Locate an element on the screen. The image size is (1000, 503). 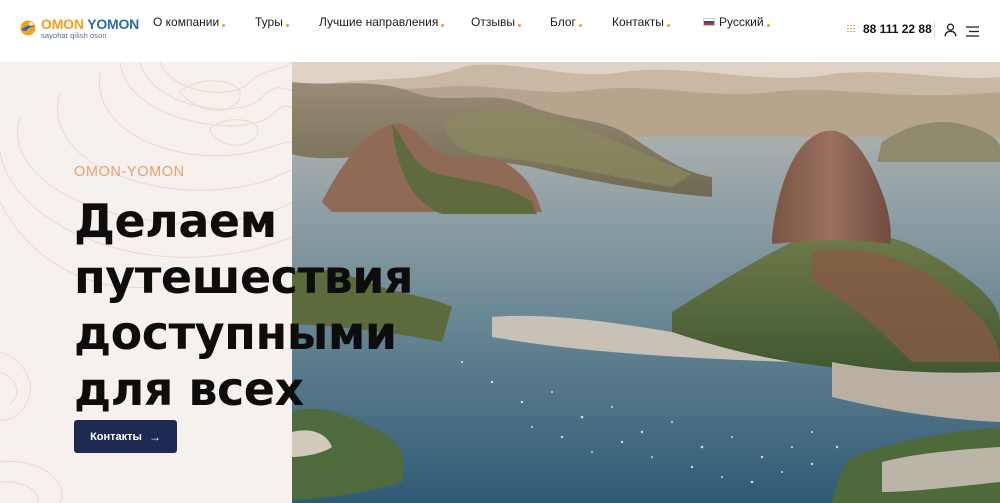
language-selector: Русский is located at coordinates (736, 22).